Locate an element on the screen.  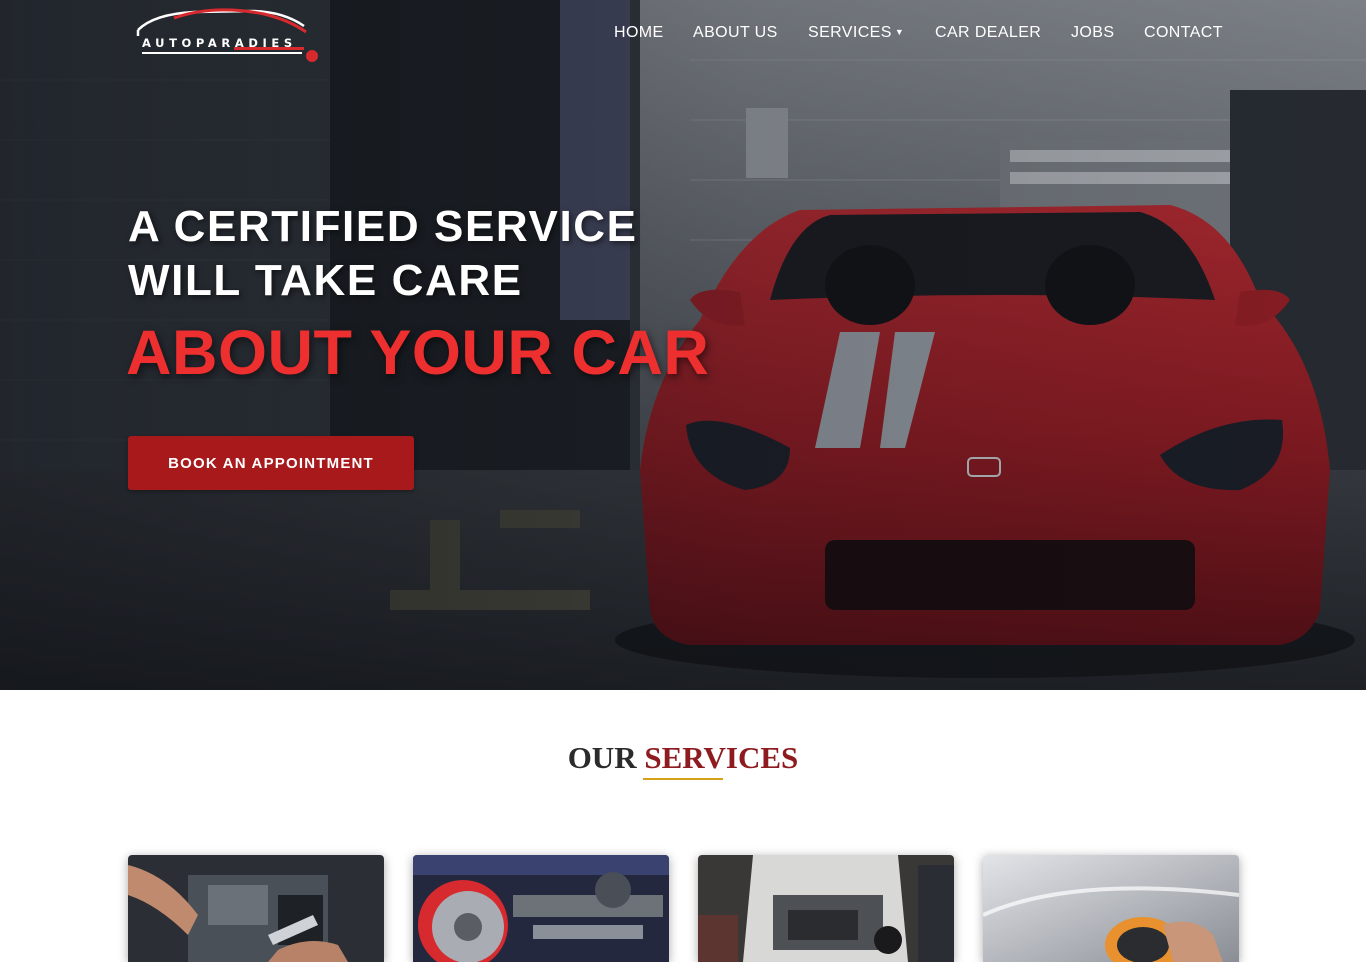
services-title-part2: SERVICES is located at coordinates (721, 757).